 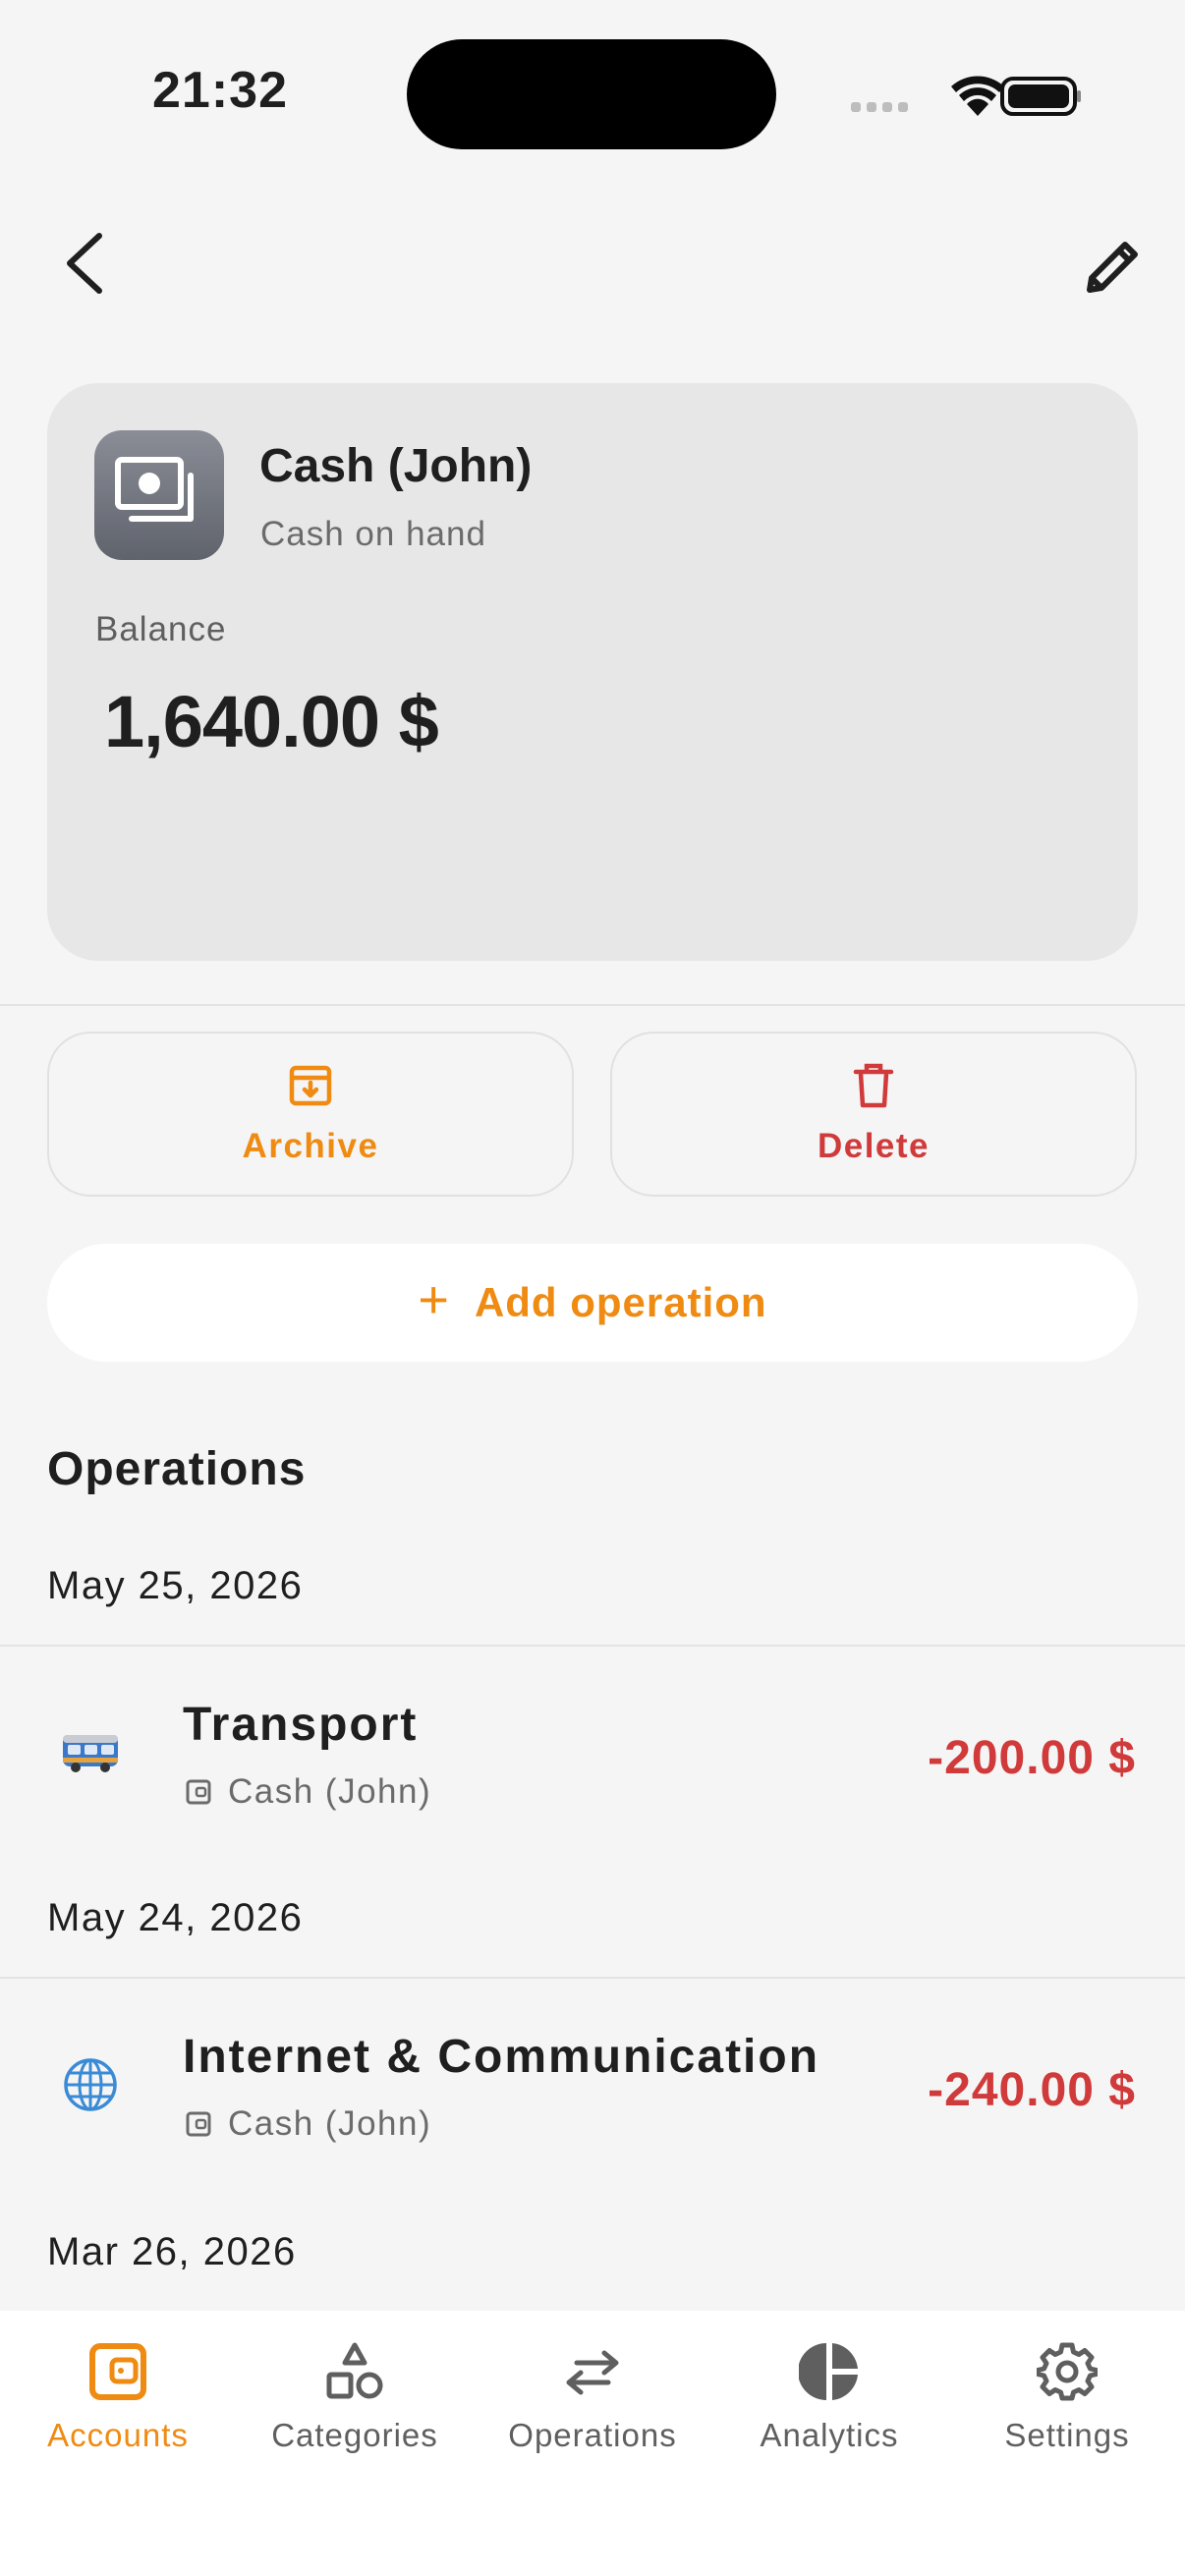 What do you see at coordinates (592, 94) in the screenshot?
I see `dynamic-island` at bounding box center [592, 94].